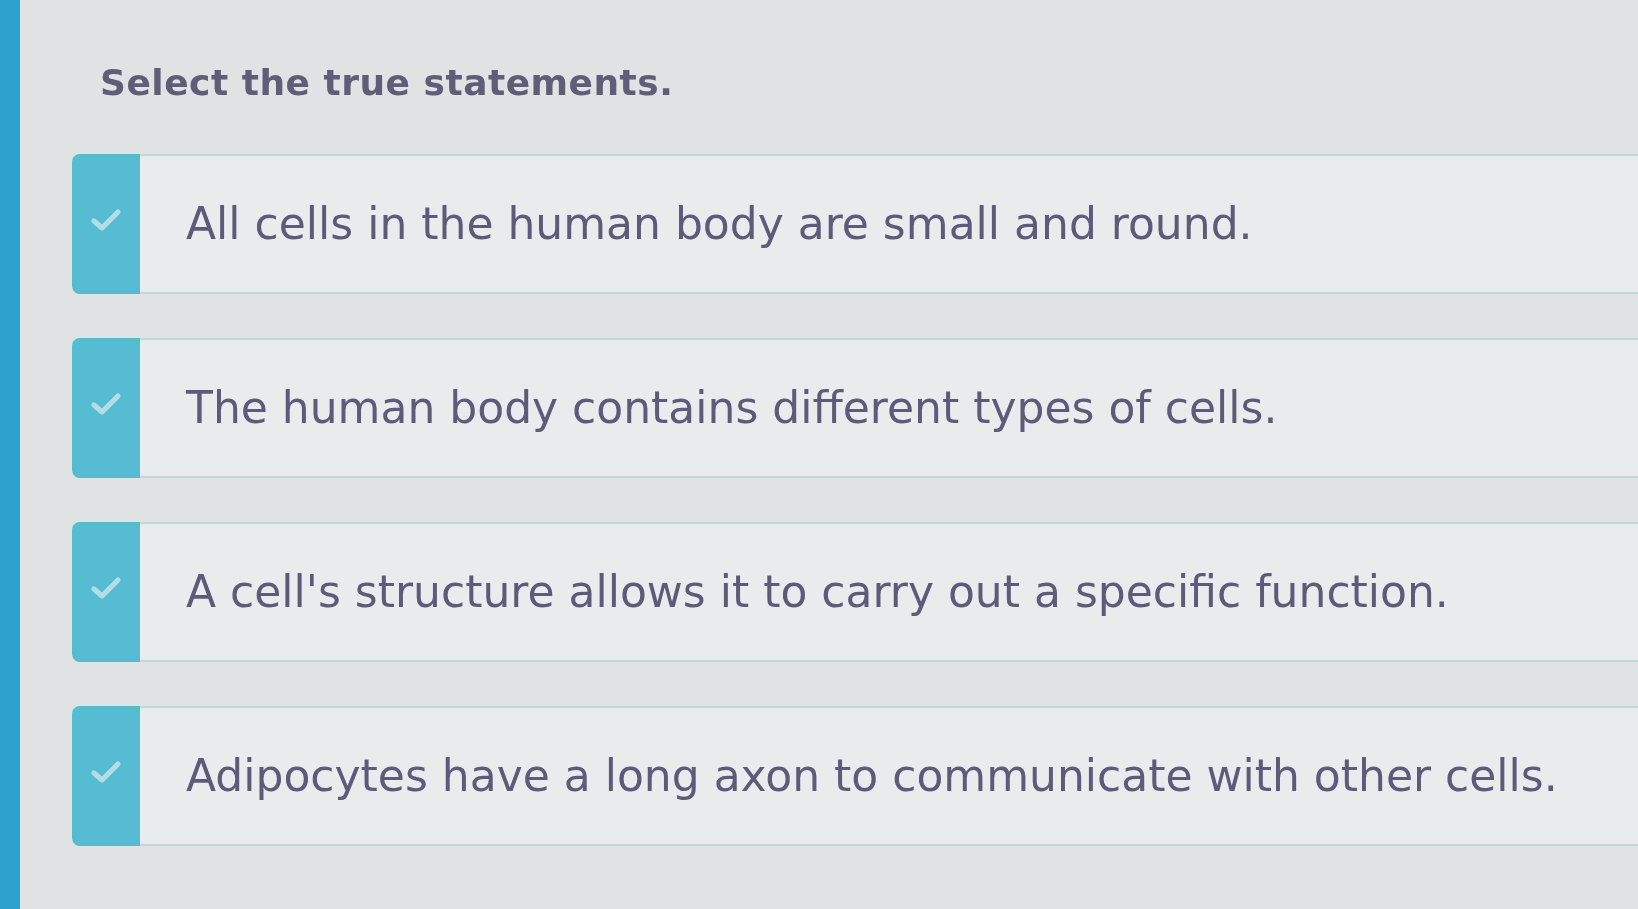 Image resolution: width=1638 pixels, height=909 pixels. What do you see at coordinates (855, 776) in the screenshot?
I see `answer-option: Adipocytes have a long axon to communicate with other cells.` at bounding box center [855, 776].